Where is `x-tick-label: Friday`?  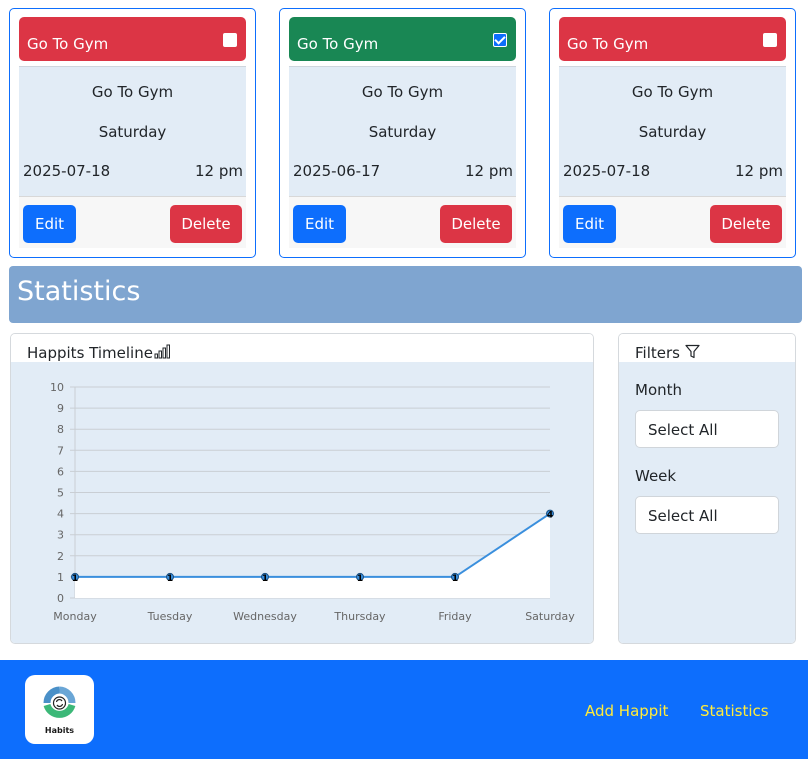 x-tick-label: Friday is located at coordinates (455, 616).